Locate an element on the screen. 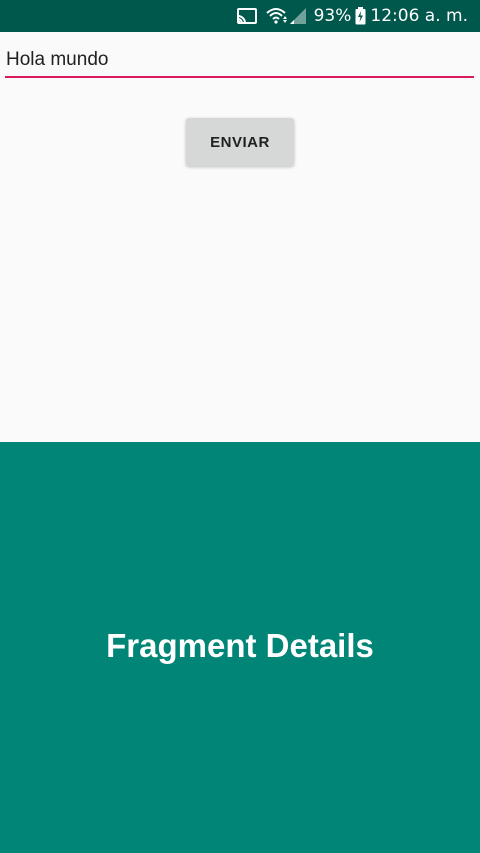 This screenshot has width=480, height=853. cast-icon is located at coordinates (247, 16).